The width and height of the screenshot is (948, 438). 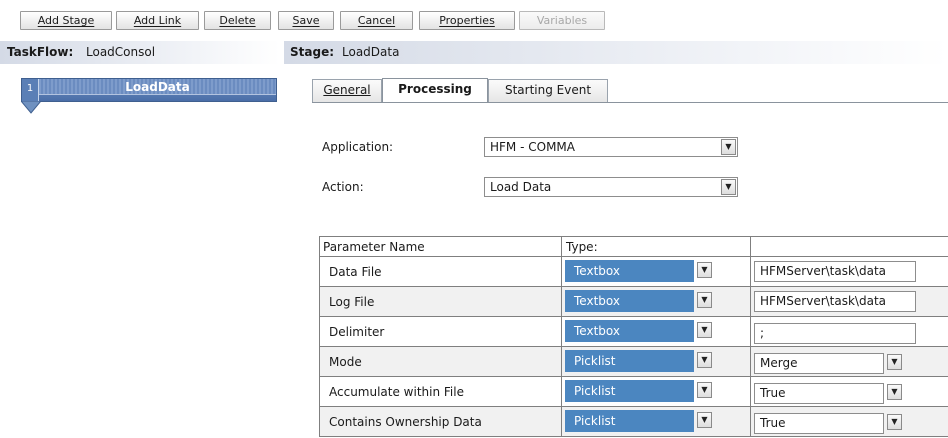 I want to click on delete-button: Delete, so click(x=237, y=20).